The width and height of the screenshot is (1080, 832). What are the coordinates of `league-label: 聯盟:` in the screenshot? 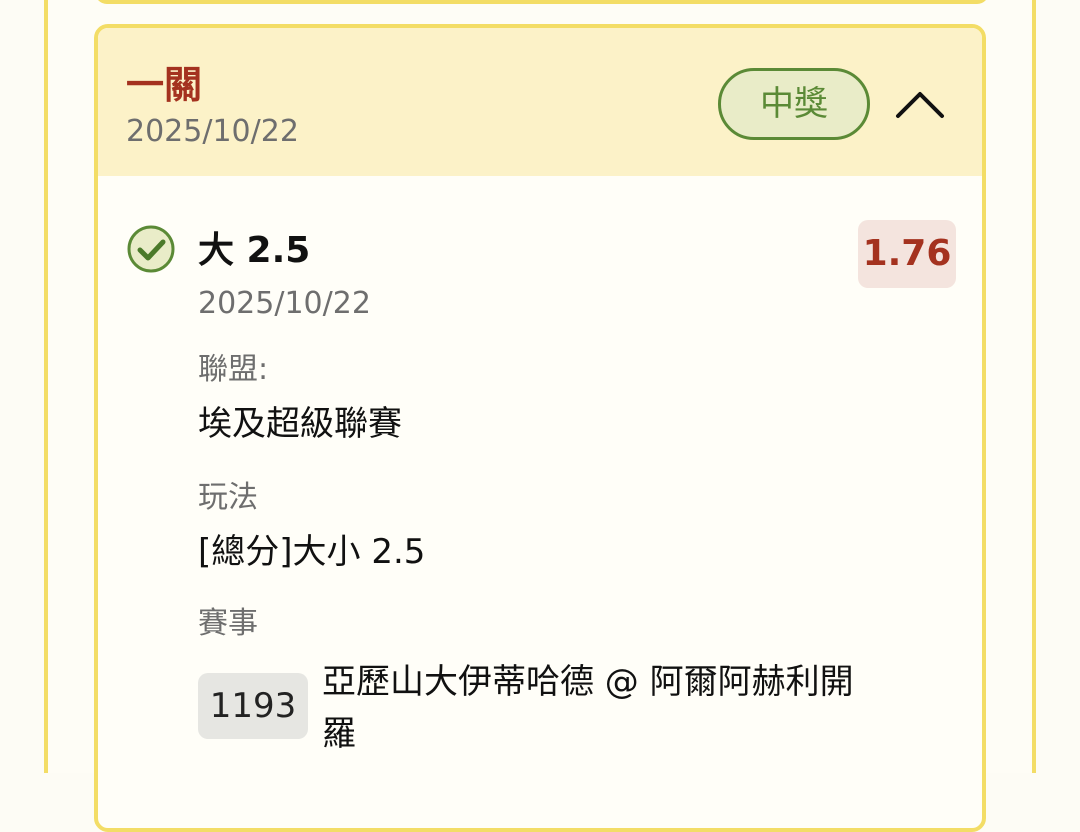 It's located at (233, 369).